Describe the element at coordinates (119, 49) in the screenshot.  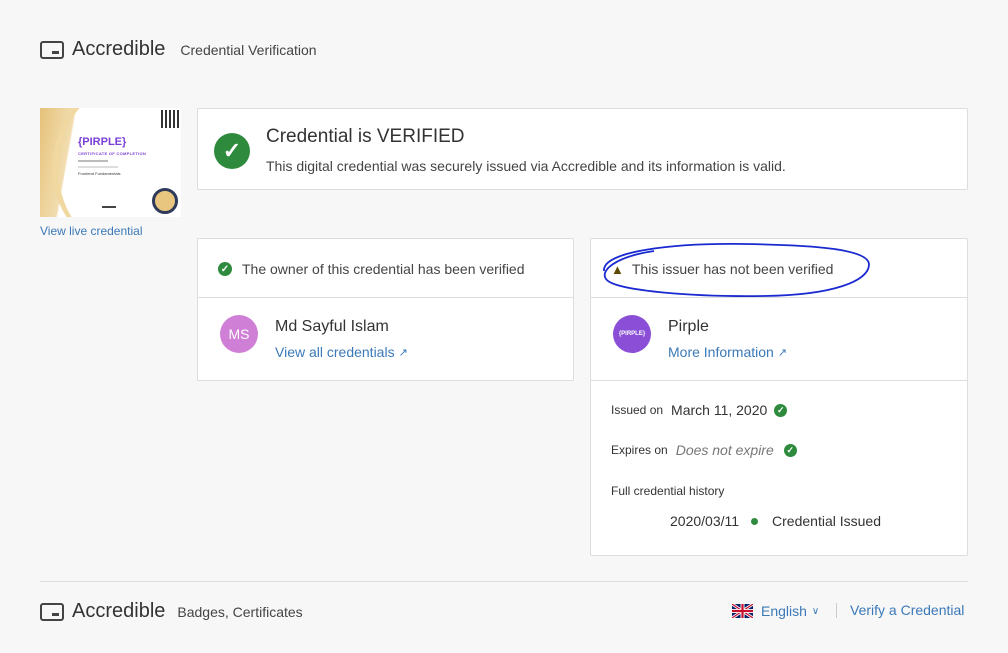
I see `brand-name: Accredible` at that location.